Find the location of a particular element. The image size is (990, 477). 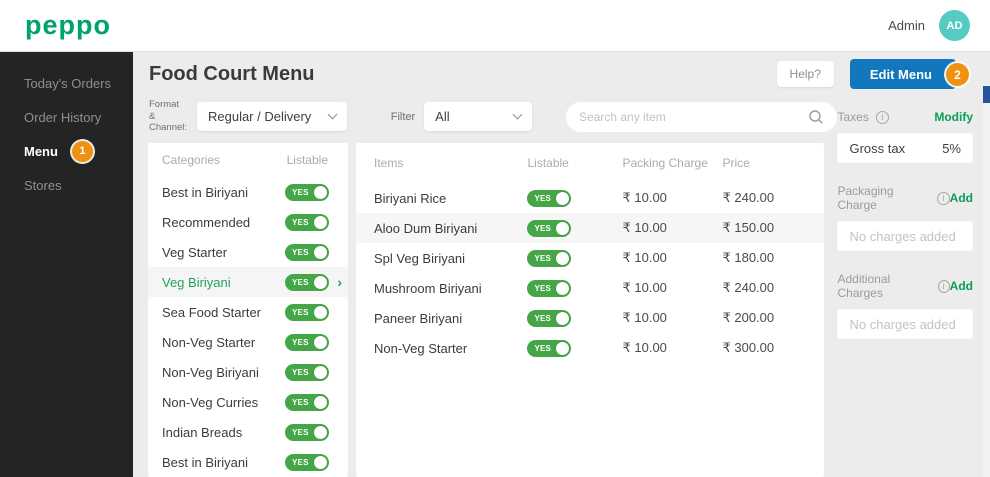

scrollbar-thumb is located at coordinates (986, 94).